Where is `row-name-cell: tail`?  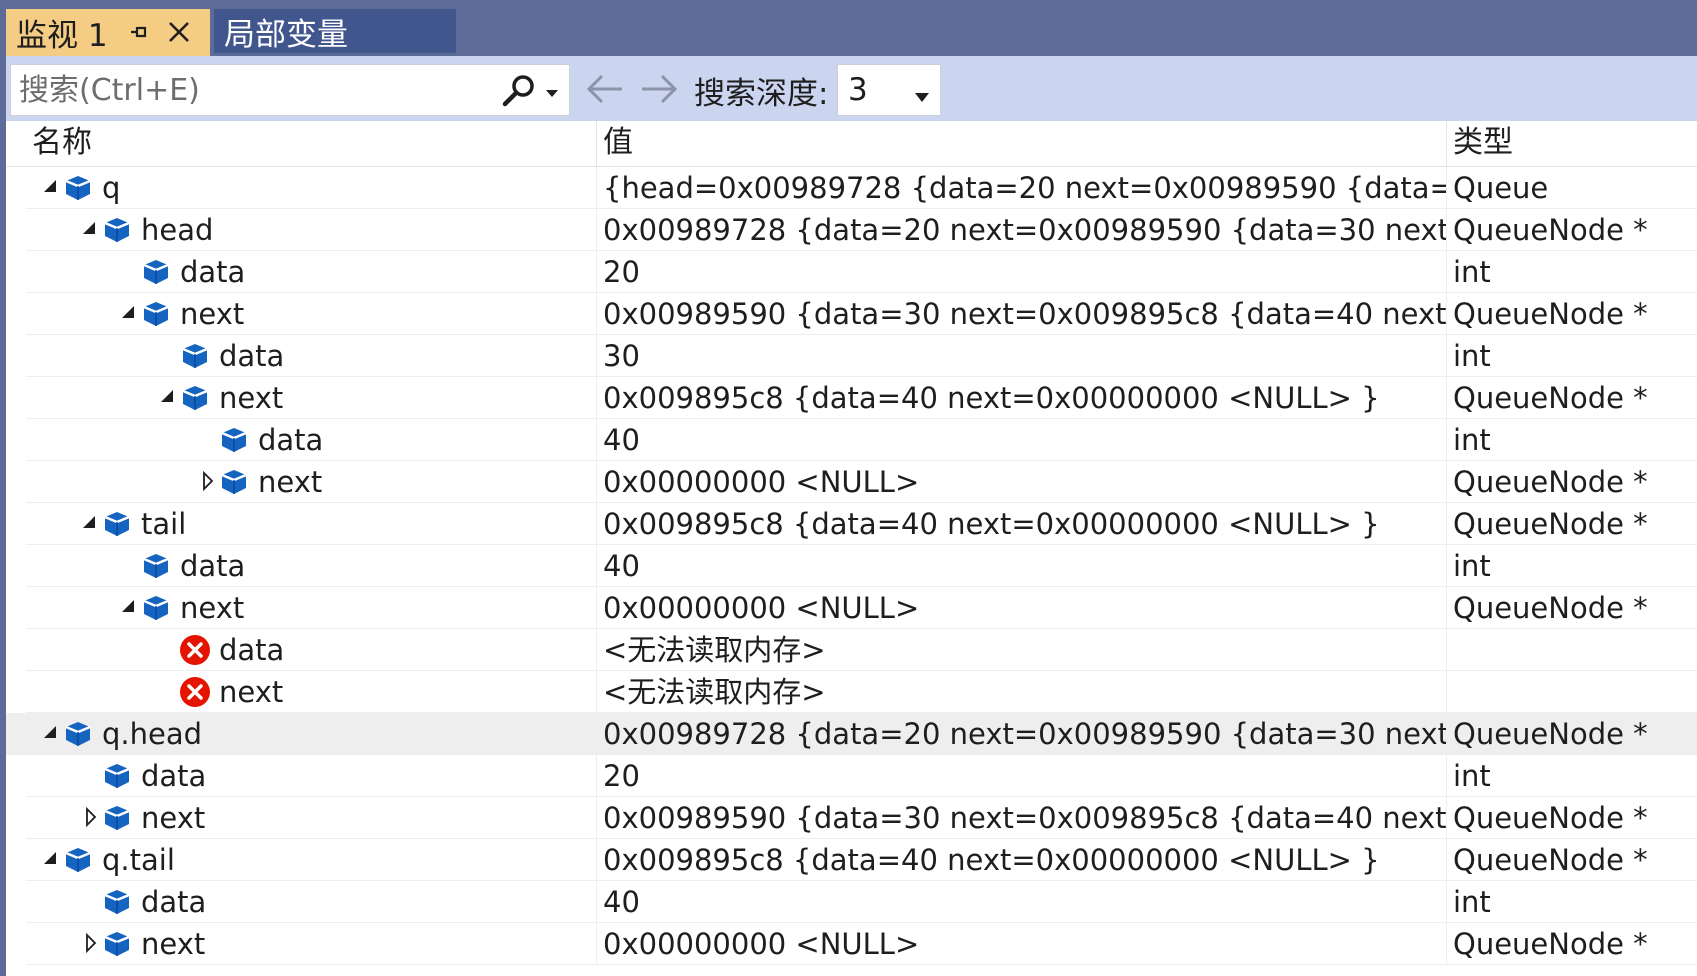 row-name-cell: tail is located at coordinates (311, 524).